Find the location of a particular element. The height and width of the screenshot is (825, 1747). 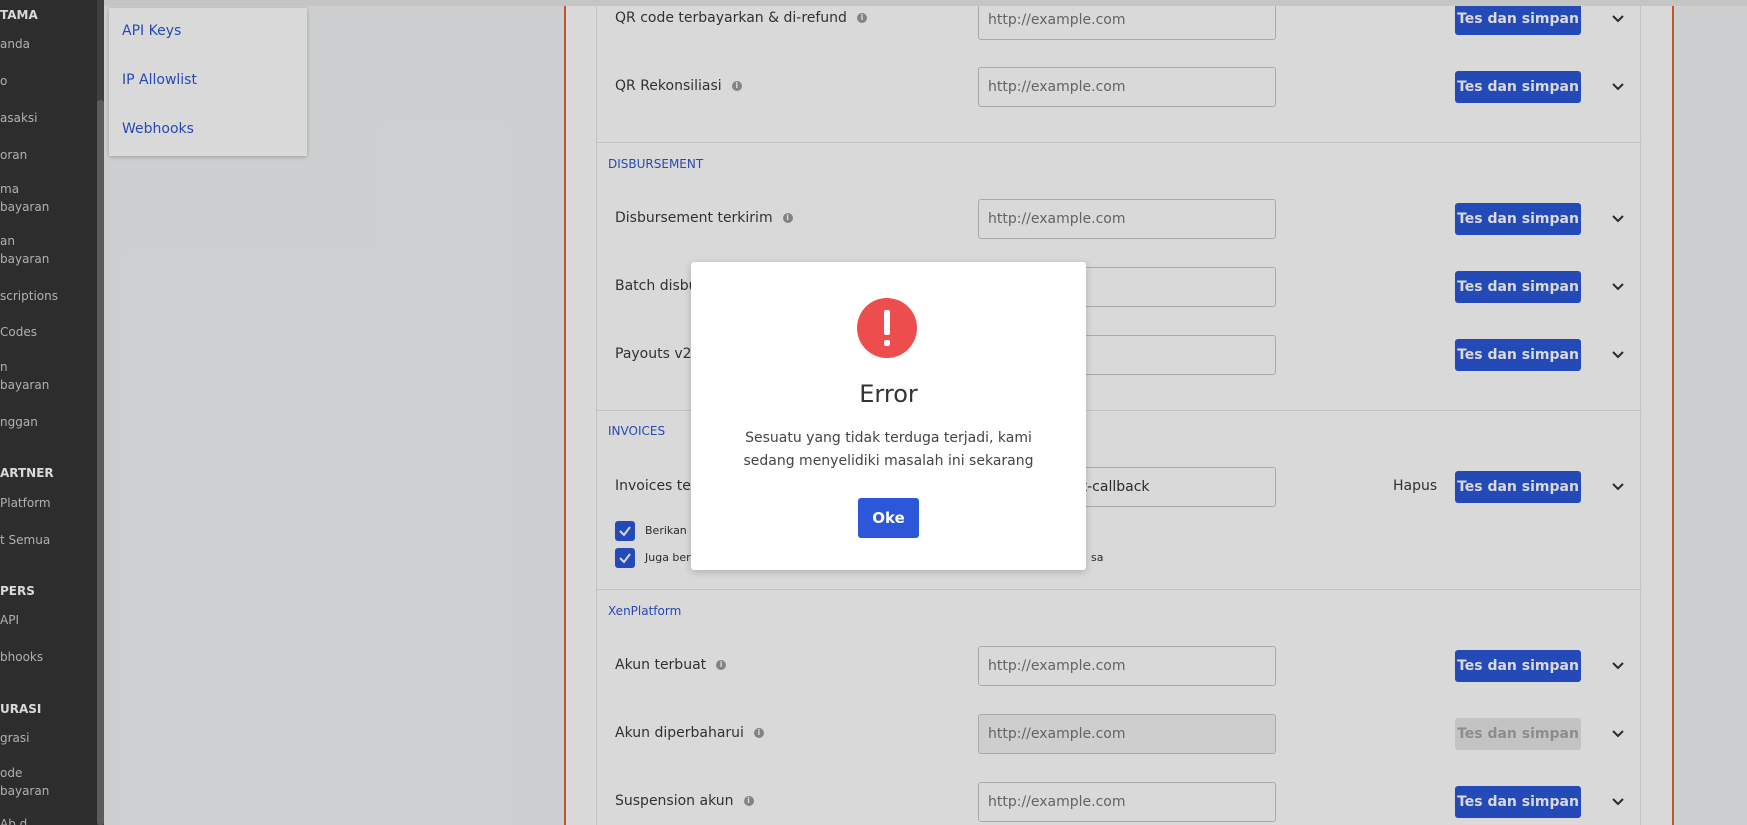

exclamation-icon is located at coordinates (887, 328).